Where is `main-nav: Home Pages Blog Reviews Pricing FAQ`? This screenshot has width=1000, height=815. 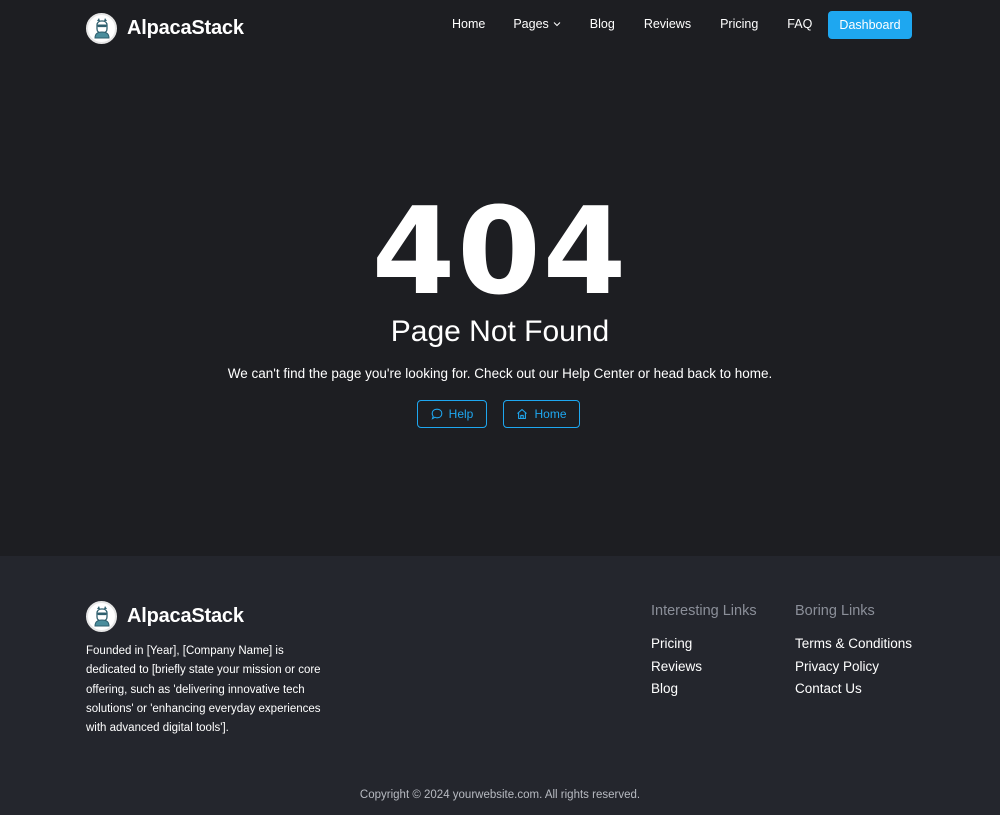
main-nav: Home Pages Blog Reviews Pricing FAQ is located at coordinates (632, 24).